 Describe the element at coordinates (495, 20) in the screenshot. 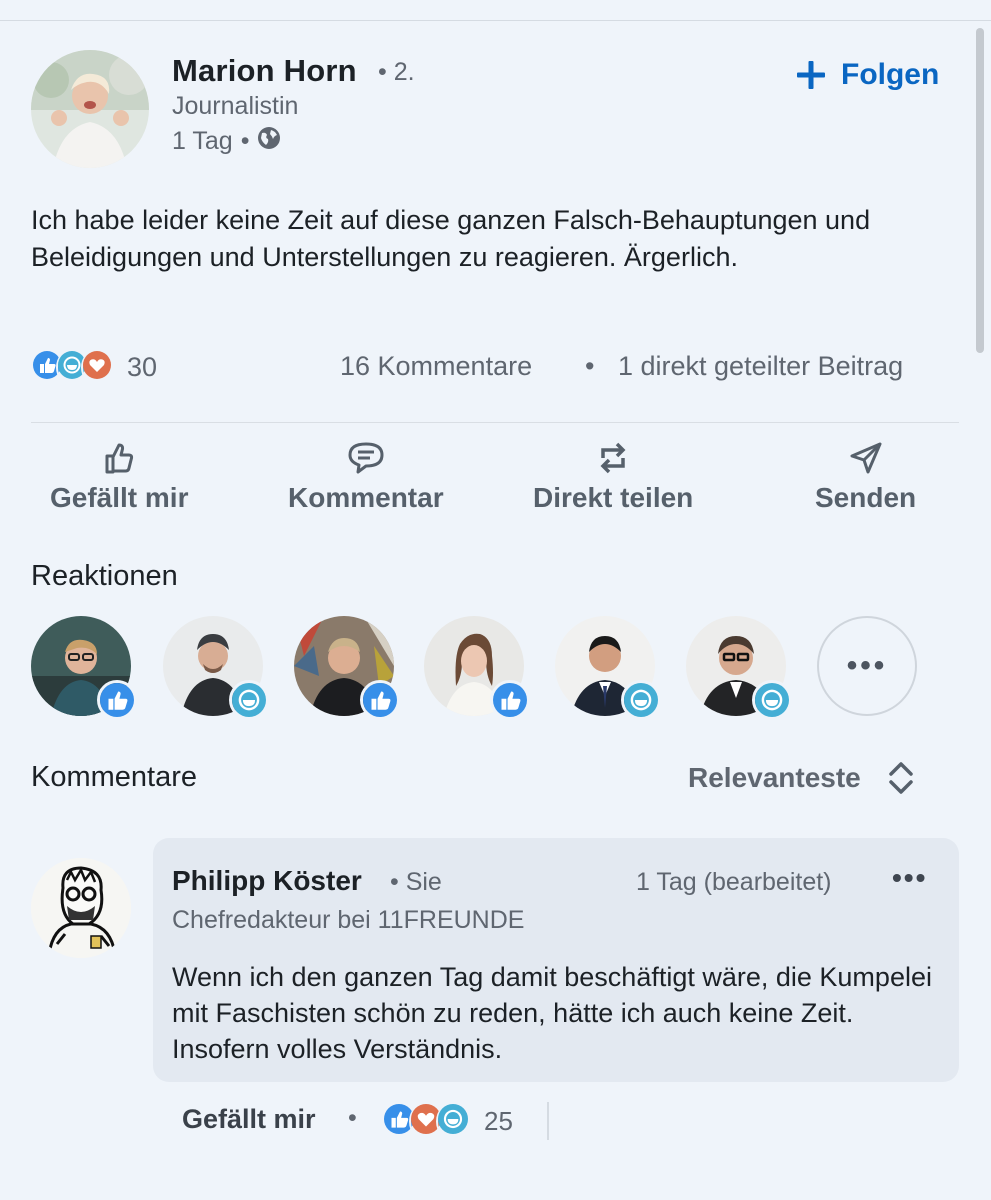

I see `top-divider` at that location.